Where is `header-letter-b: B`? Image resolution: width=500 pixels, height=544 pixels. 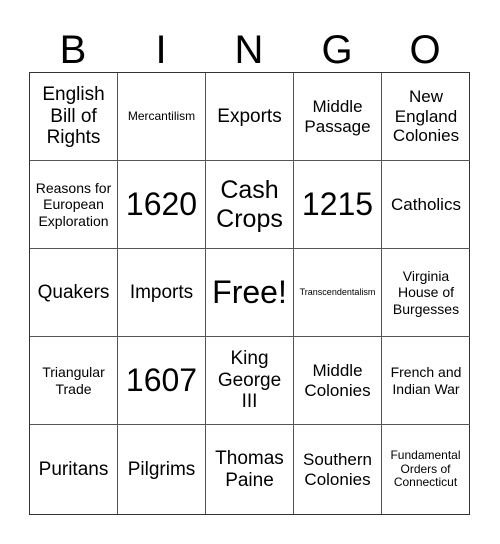 header-letter-b: B is located at coordinates (73, 50).